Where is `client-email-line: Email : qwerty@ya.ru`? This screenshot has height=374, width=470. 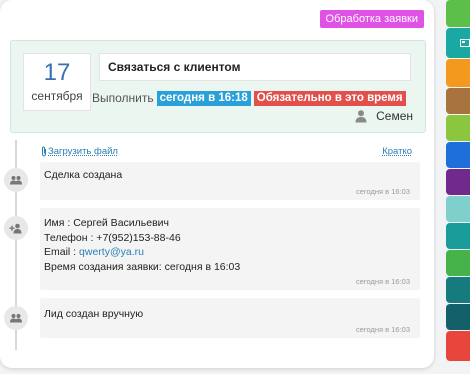 client-email-line: Email : qwerty@ya.ru is located at coordinates (142, 252).